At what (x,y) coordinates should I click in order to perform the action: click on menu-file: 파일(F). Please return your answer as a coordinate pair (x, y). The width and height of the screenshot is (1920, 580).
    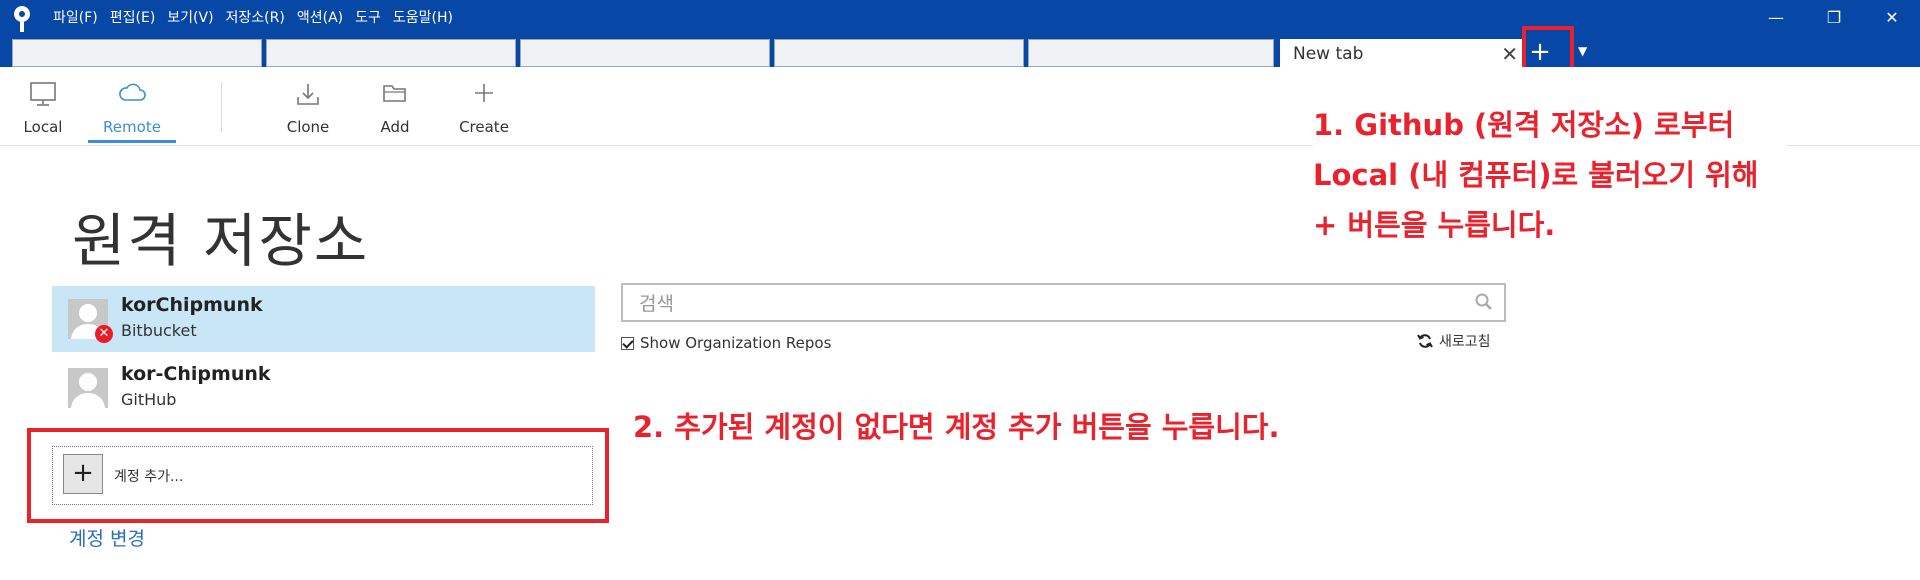
    Looking at the image, I should click on (75, 18).